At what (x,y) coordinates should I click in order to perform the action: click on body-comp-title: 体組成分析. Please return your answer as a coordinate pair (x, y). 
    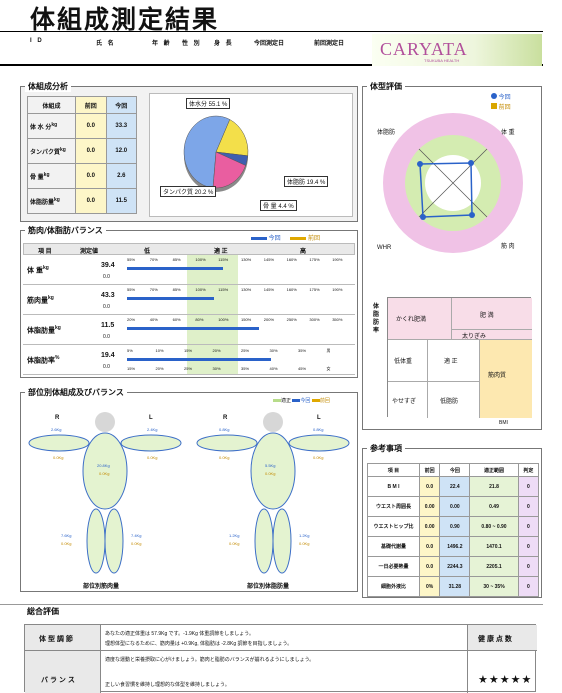
    Looking at the image, I should click on (48, 86).